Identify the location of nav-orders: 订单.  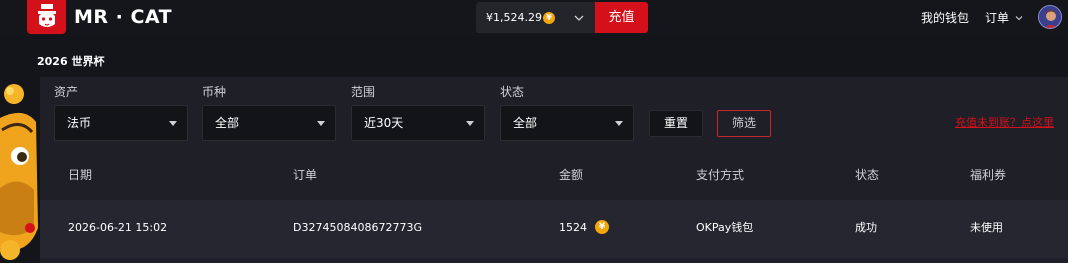
(997, 18).